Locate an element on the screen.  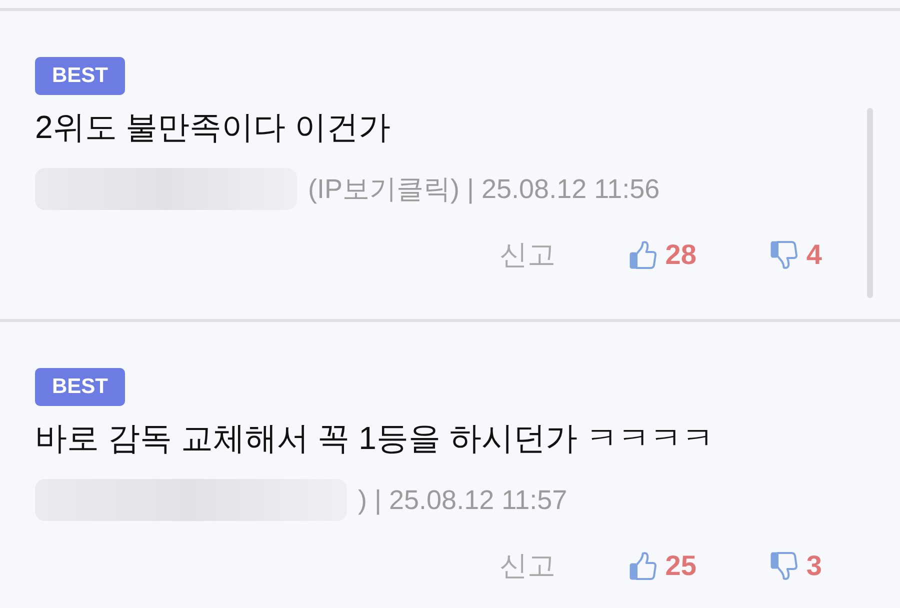
comment-text: 2위도 불만족이다 이건가 is located at coordinates (213, 127).